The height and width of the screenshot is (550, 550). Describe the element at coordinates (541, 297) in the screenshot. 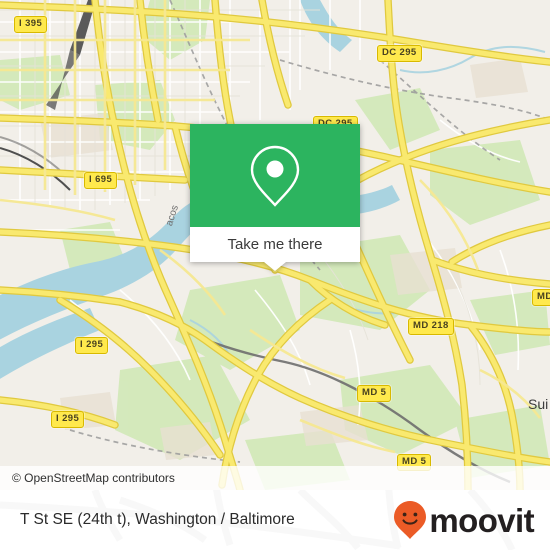

I see `road-shield: MD` at that location.